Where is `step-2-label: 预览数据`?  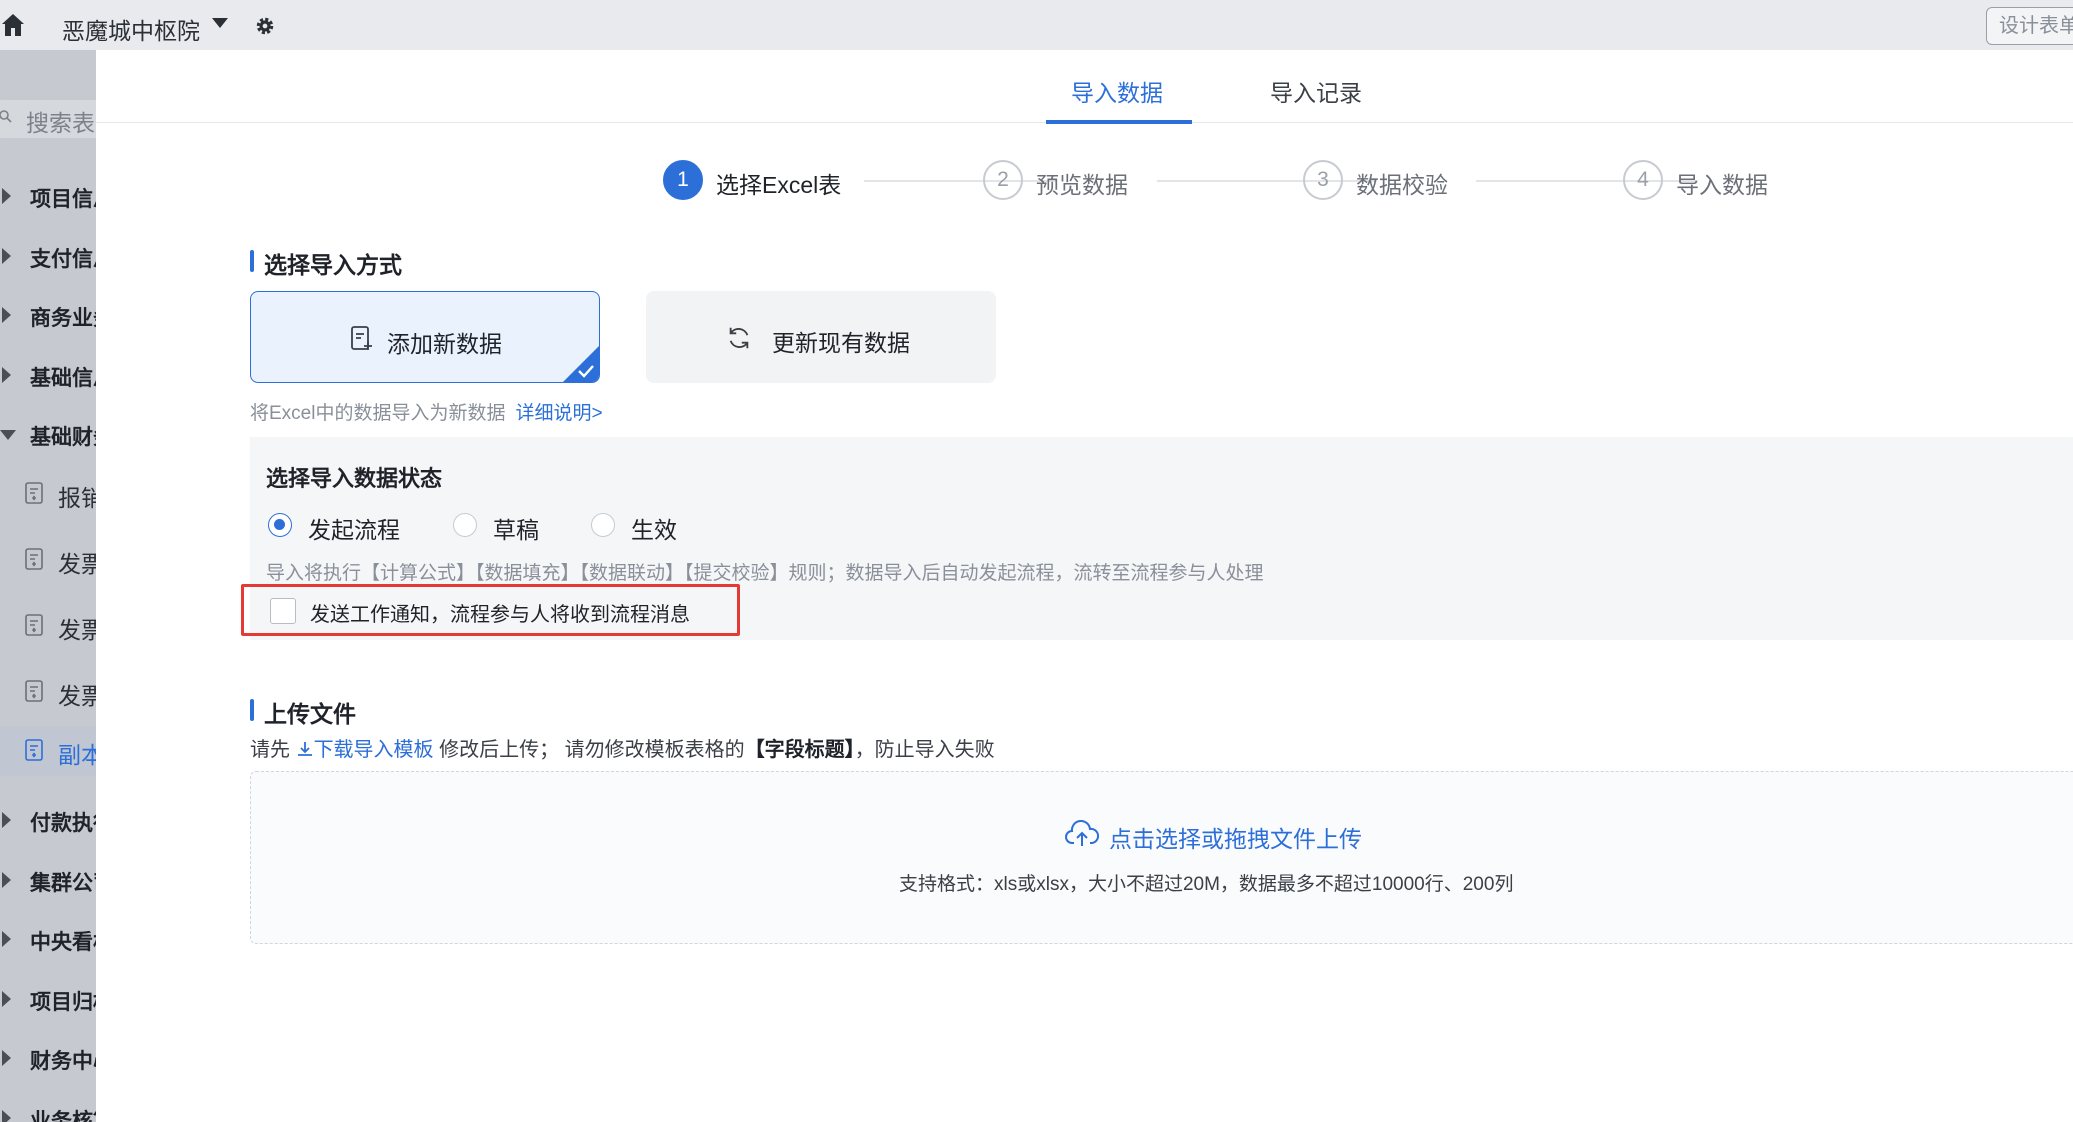 step-2-label: 预览数据 is located at coordinates (1082, 185).